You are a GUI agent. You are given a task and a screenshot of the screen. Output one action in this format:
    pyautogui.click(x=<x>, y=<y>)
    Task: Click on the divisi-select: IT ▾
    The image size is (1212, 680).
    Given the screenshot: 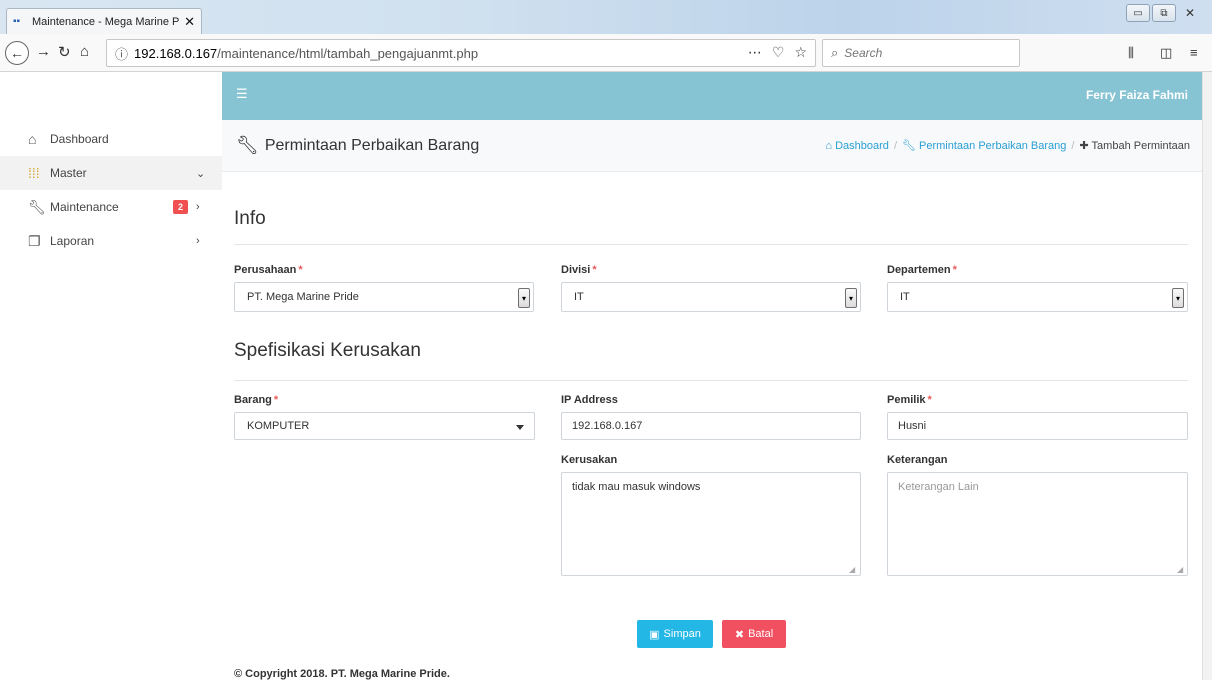 What is the action you would take?
    pyautogui.click(x=711, y=297)
    